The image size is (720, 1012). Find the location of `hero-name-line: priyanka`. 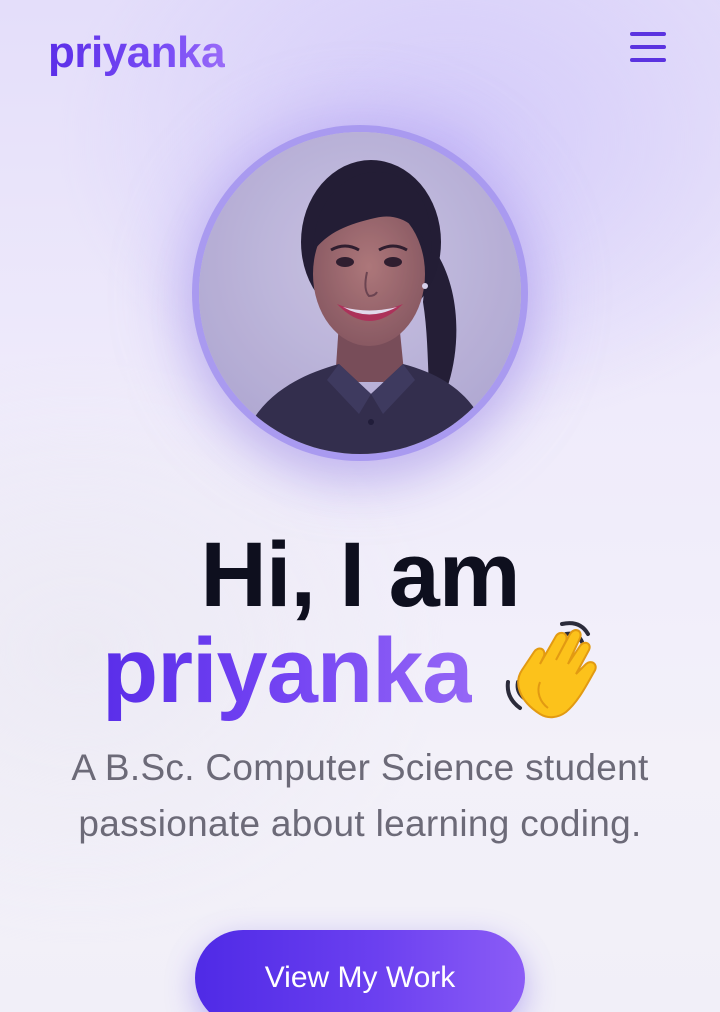

hero-name-line: priyanka is located at coordinates (360, 673).